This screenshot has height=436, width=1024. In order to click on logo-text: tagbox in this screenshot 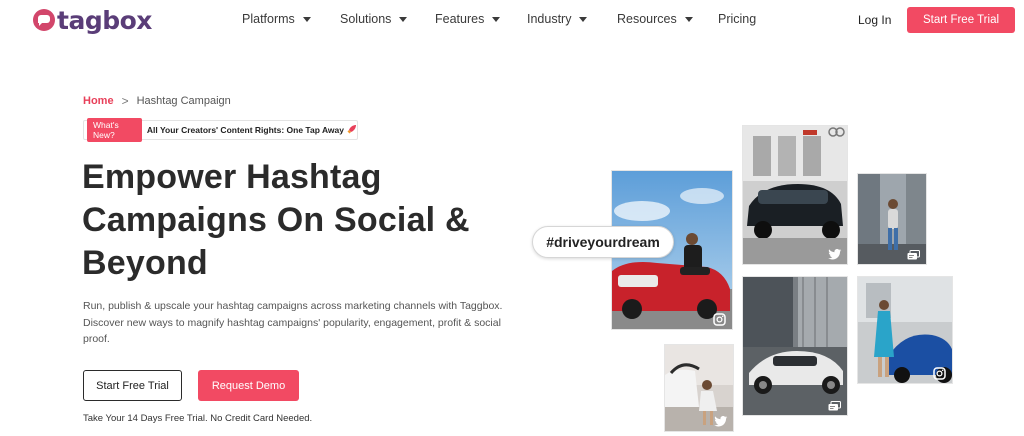, I will do `click(104, 20)`.